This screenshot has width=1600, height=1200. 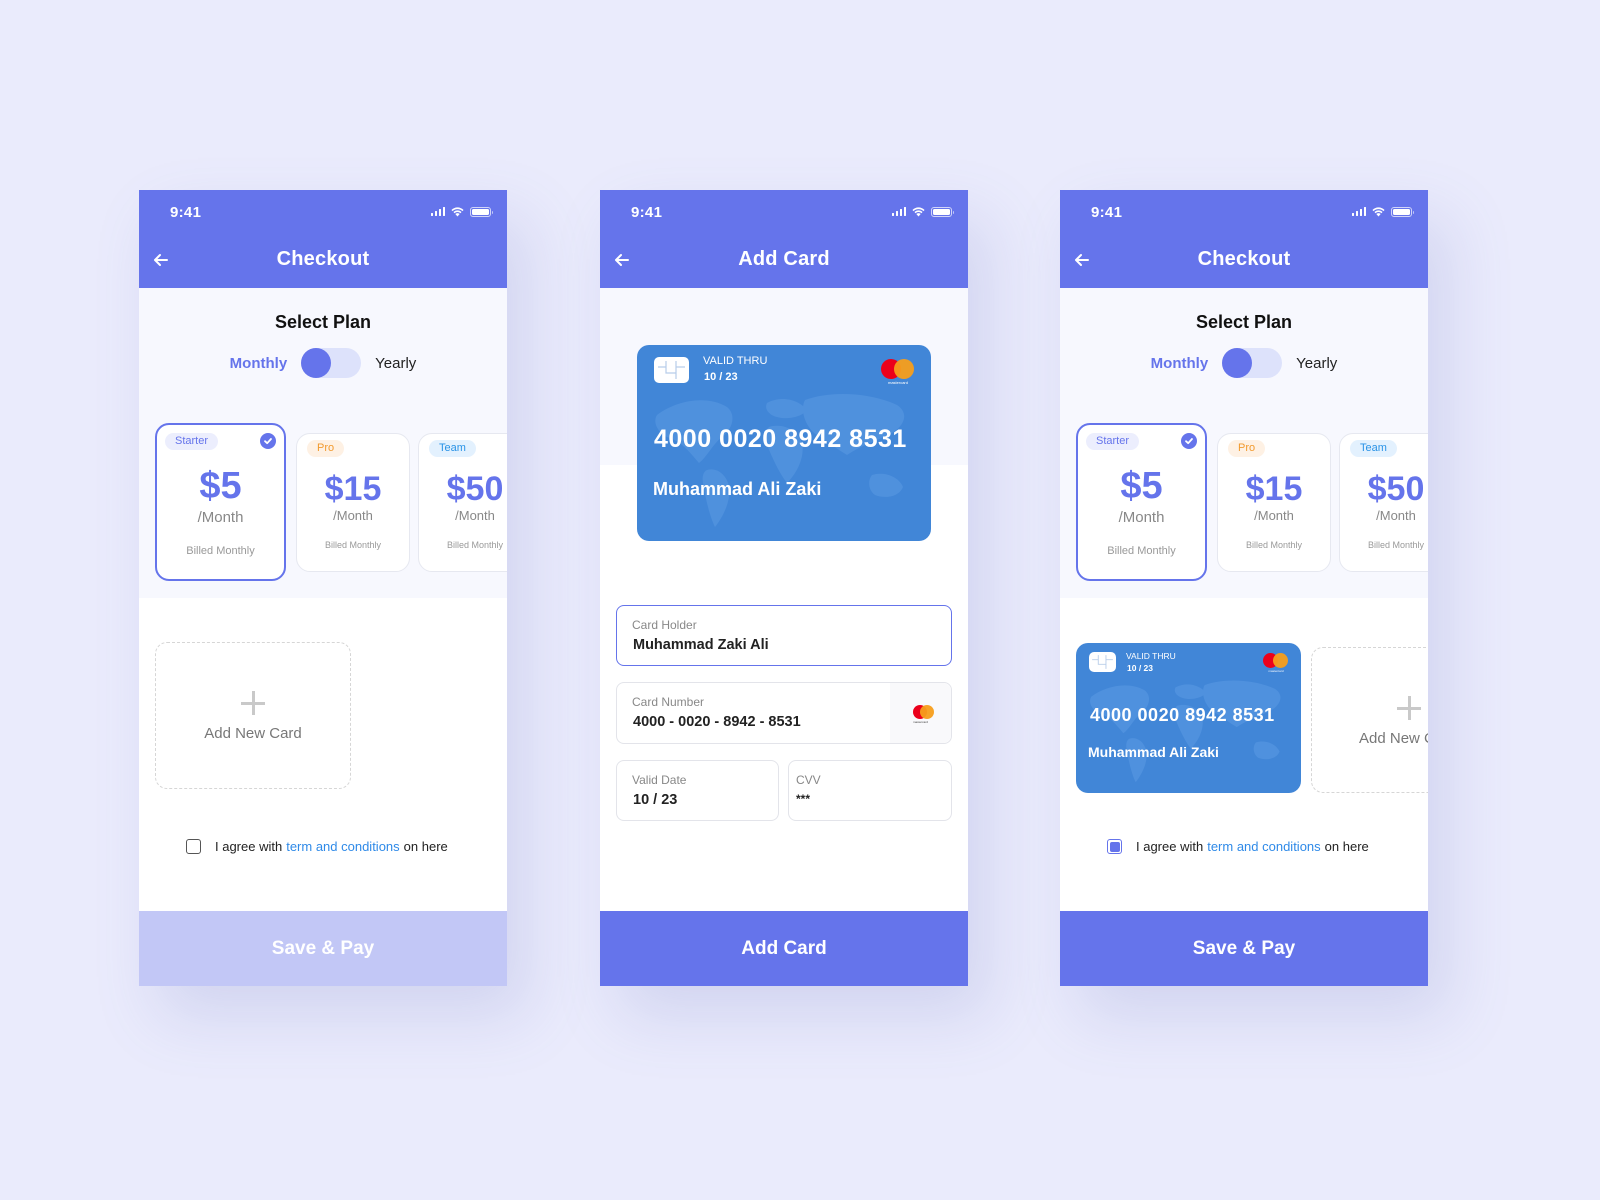 I want to click on card-chip-icon, so click(x=1102, y=662).